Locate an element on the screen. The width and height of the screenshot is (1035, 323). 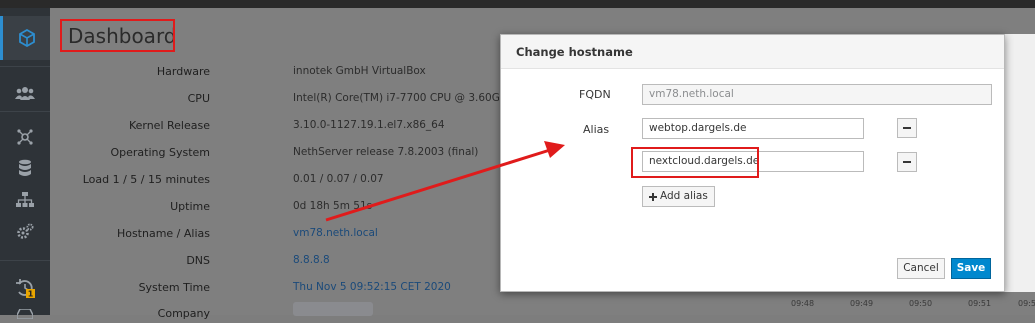
annotation-arrow is located at coordinates (445, 181).